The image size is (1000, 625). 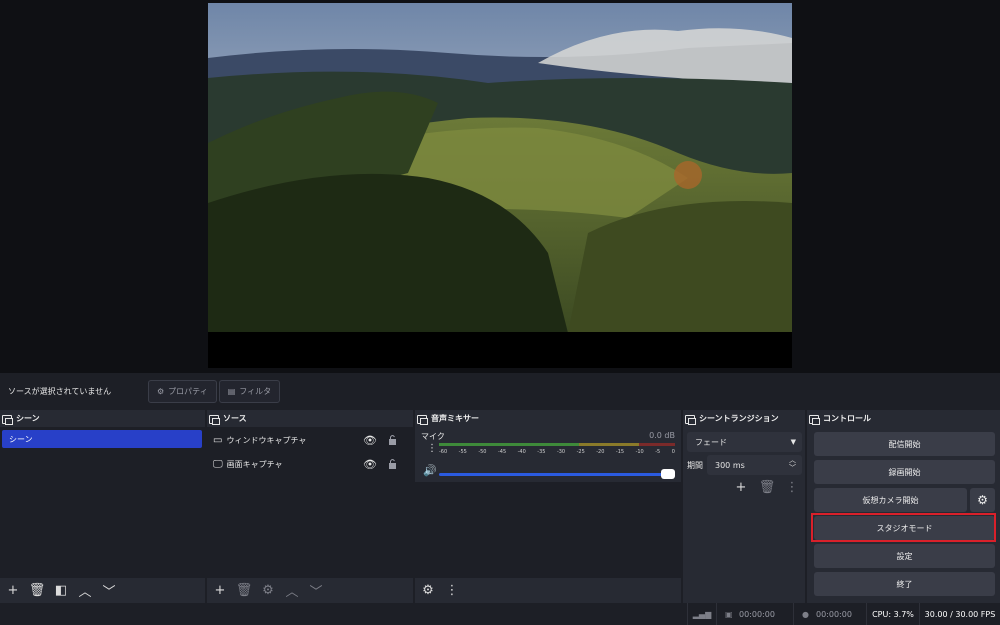 What do you see at coordinates (668, 474) in the screenshot?
I see `volume-slider-knob` at bounding box center [668, 474].